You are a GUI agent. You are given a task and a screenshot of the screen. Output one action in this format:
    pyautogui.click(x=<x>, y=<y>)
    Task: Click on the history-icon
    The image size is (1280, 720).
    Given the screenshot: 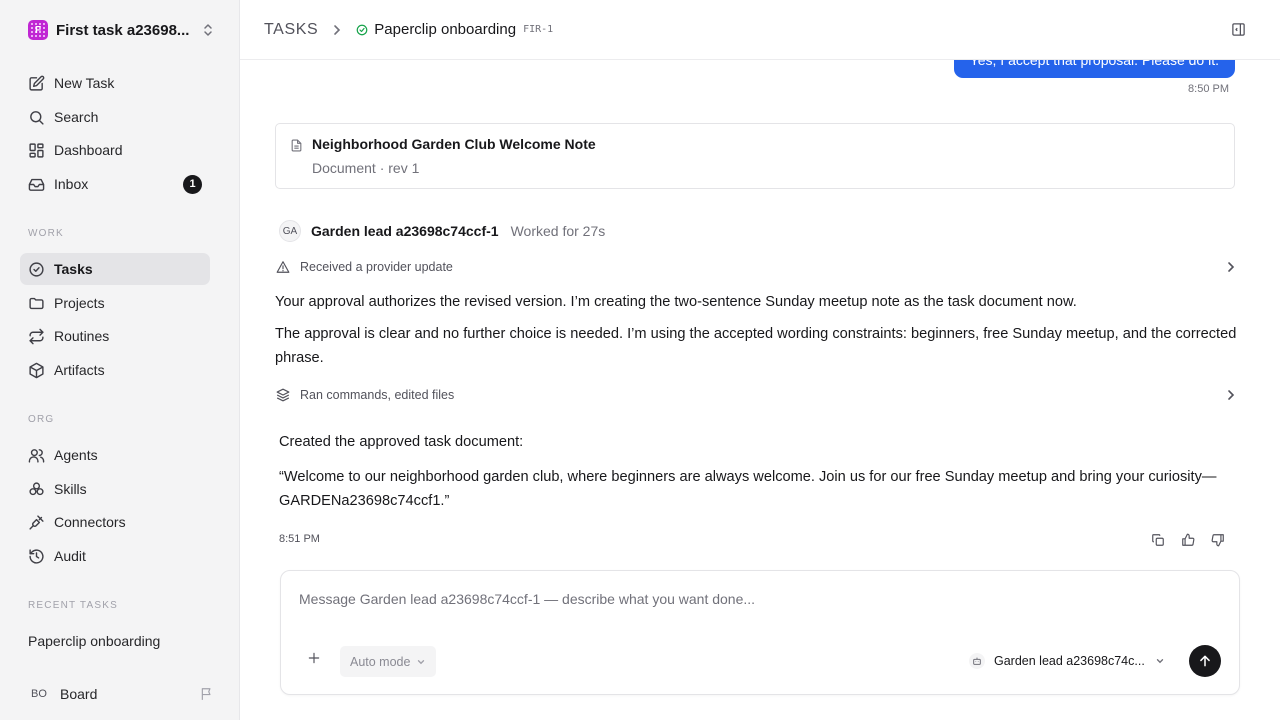 What is the action you would take?
    pyautogui.click(x=36, y=556)
    